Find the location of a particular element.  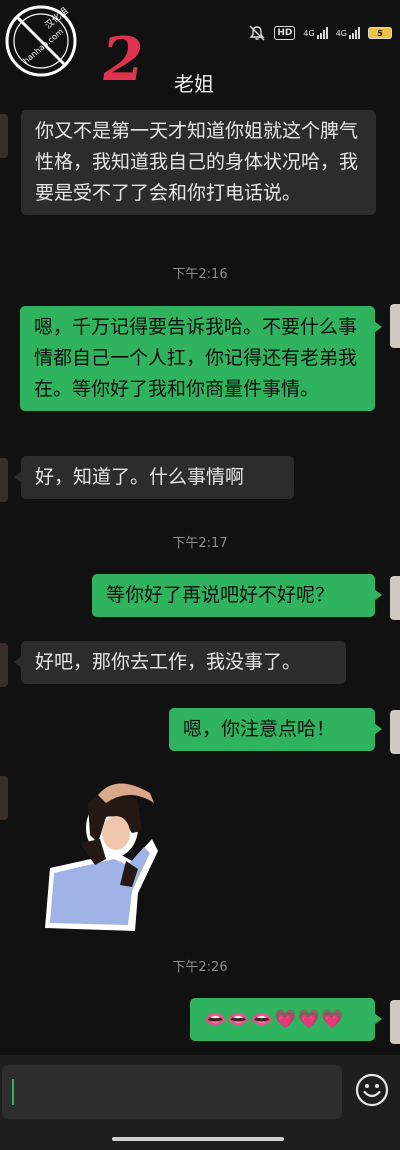

emoji-smile-icon is located at coordinates (372, 1090).